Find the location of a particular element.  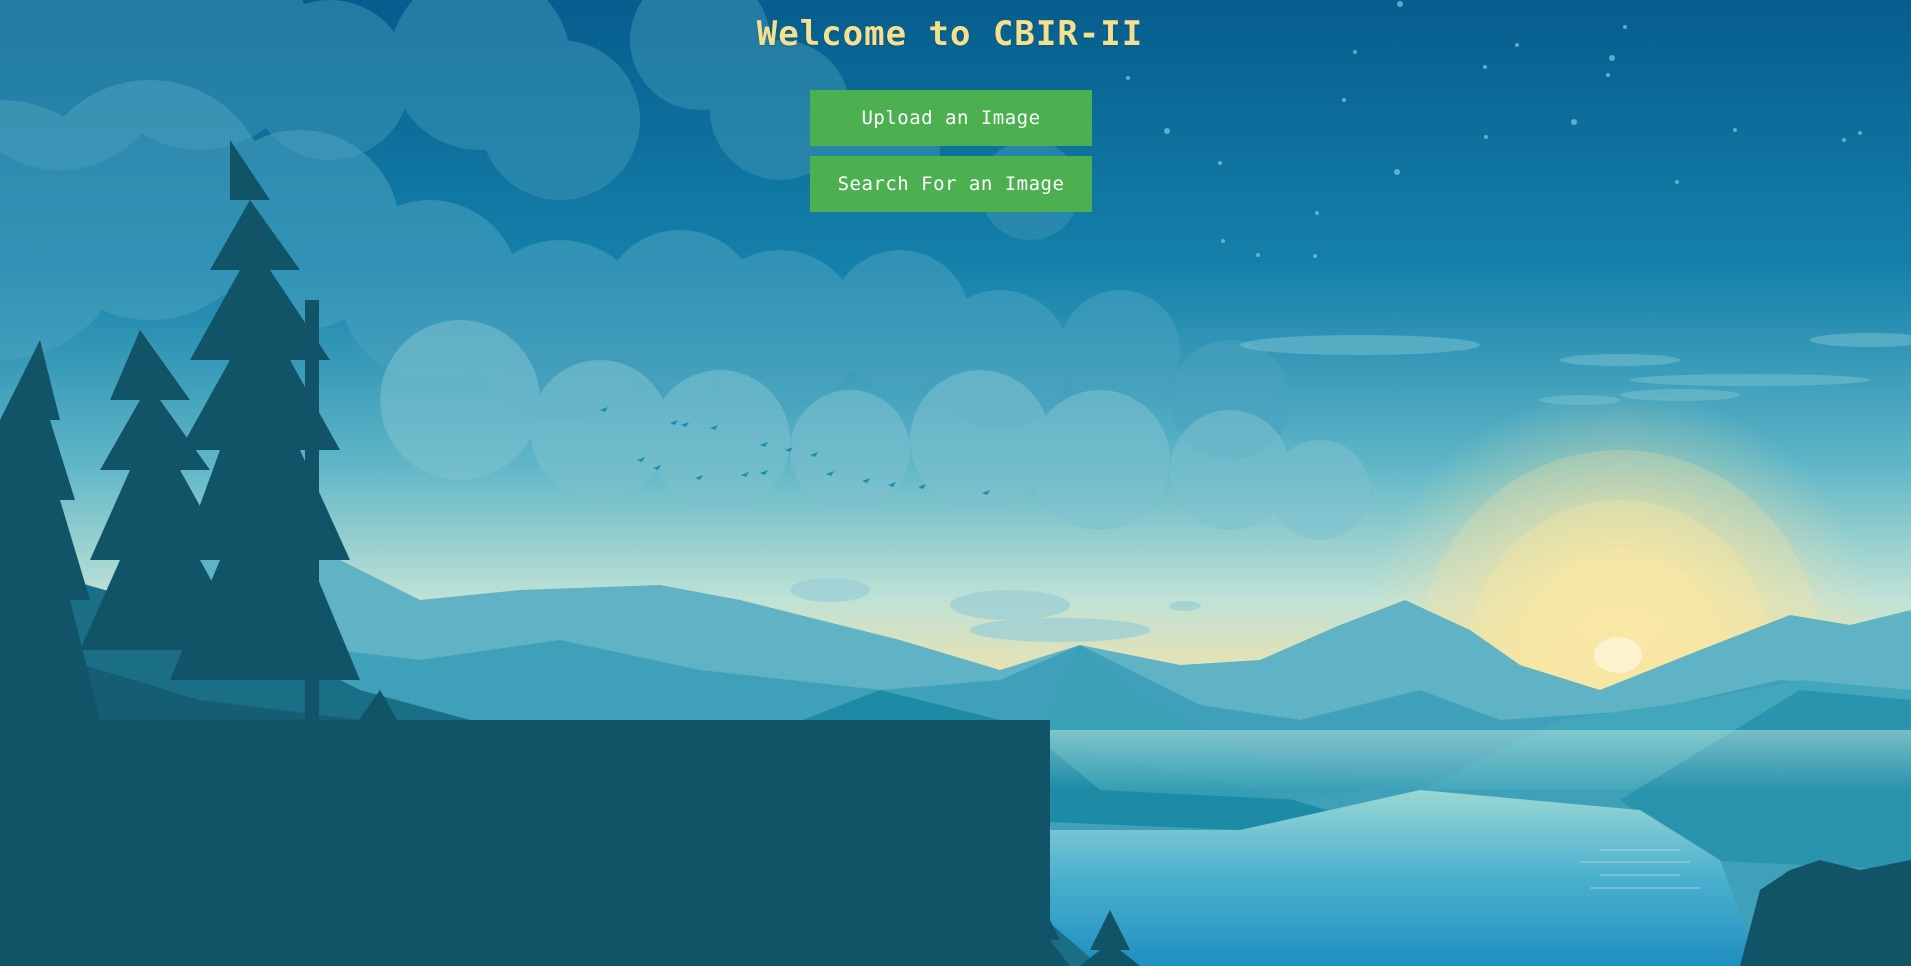

search-image-button: Search For an Image is located at coordinates (951, 184).